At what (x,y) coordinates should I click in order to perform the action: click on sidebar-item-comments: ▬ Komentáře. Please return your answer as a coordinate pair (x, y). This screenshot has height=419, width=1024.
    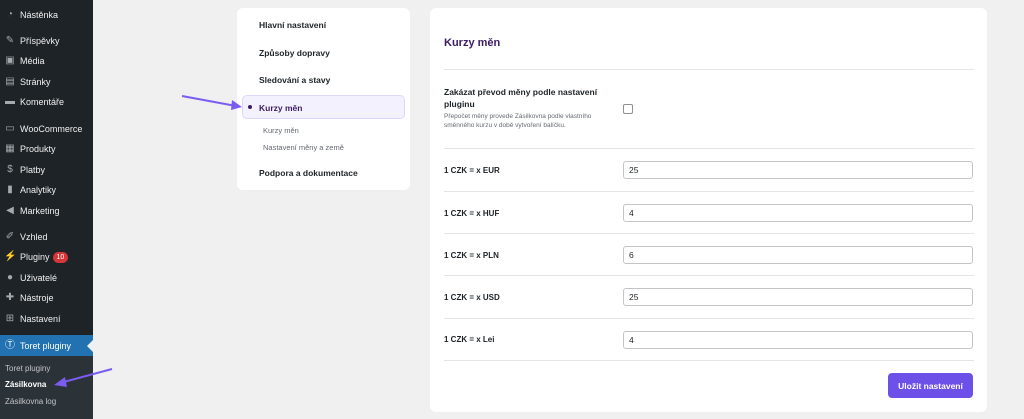
    Looking at the image, I should click on (46, 102).